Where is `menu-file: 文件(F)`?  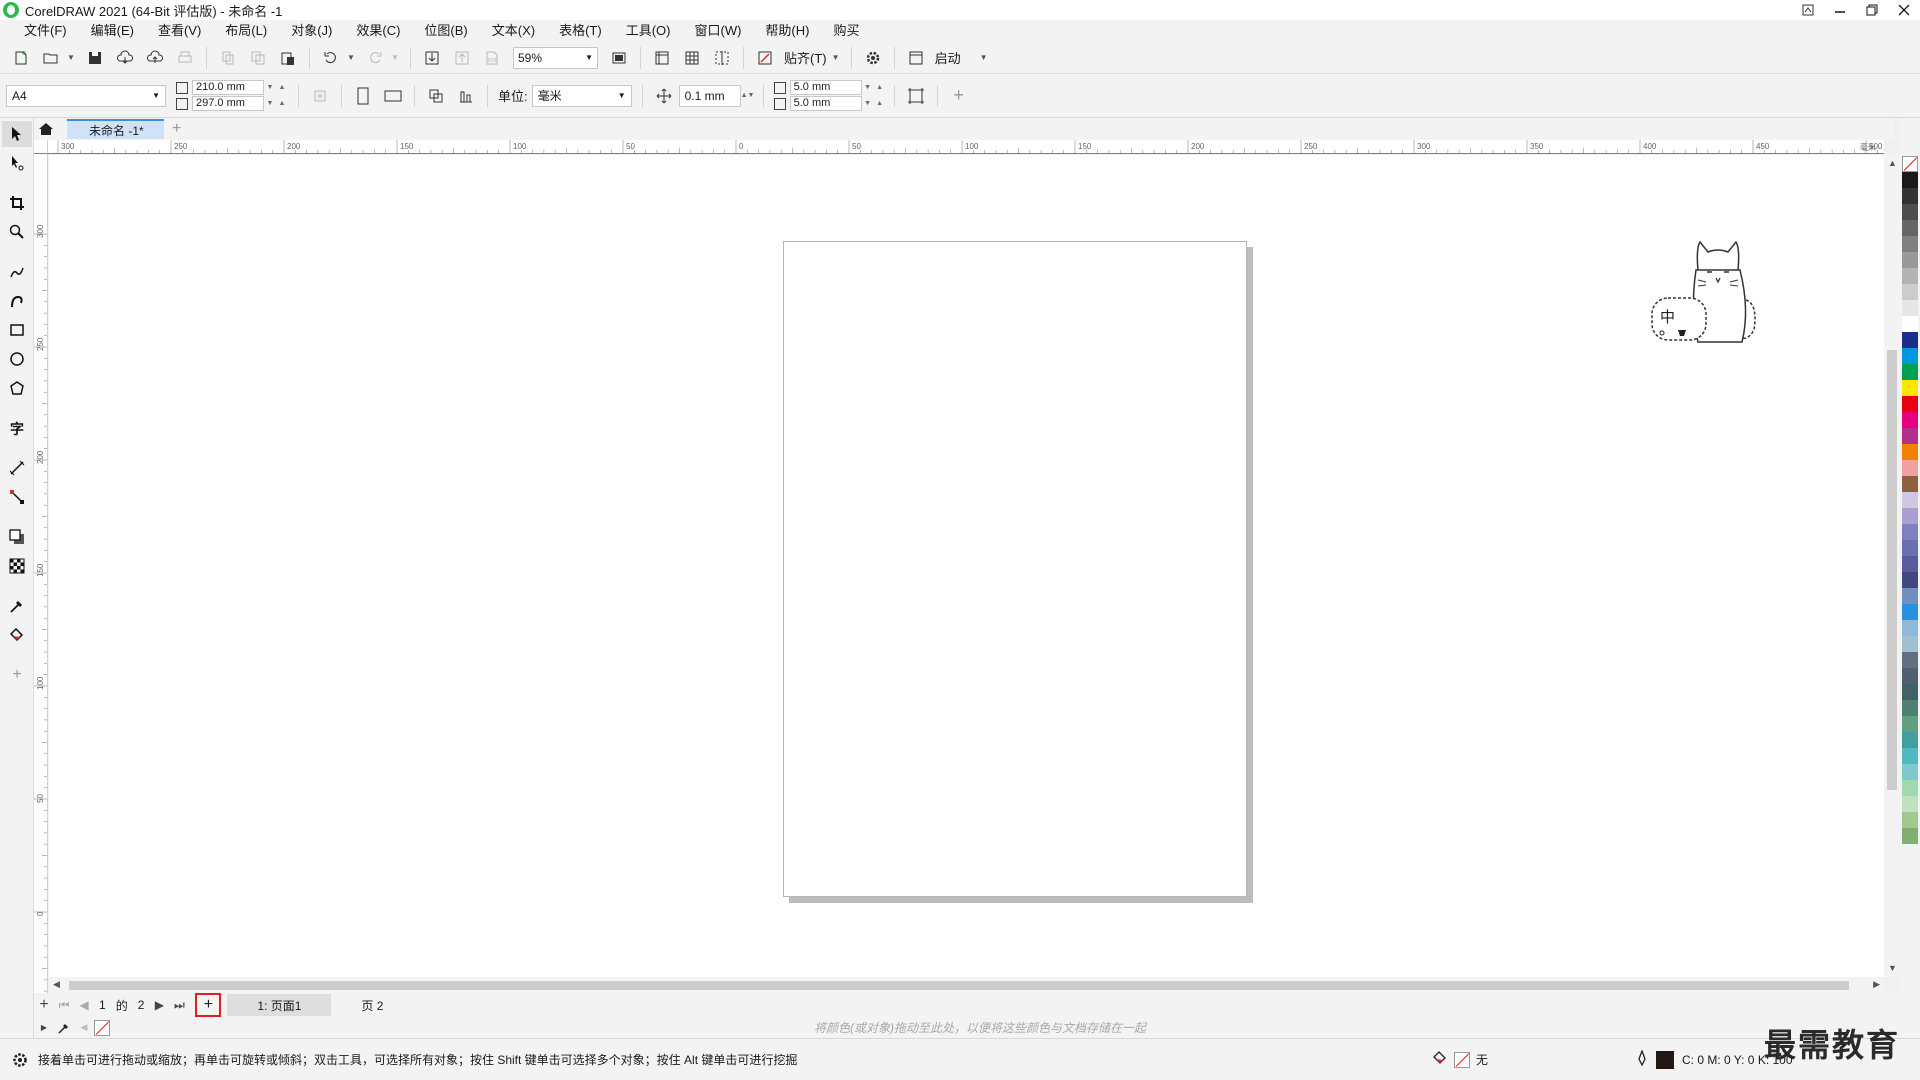
menu-file: 文件(F) is located at coordinates (45, 31).